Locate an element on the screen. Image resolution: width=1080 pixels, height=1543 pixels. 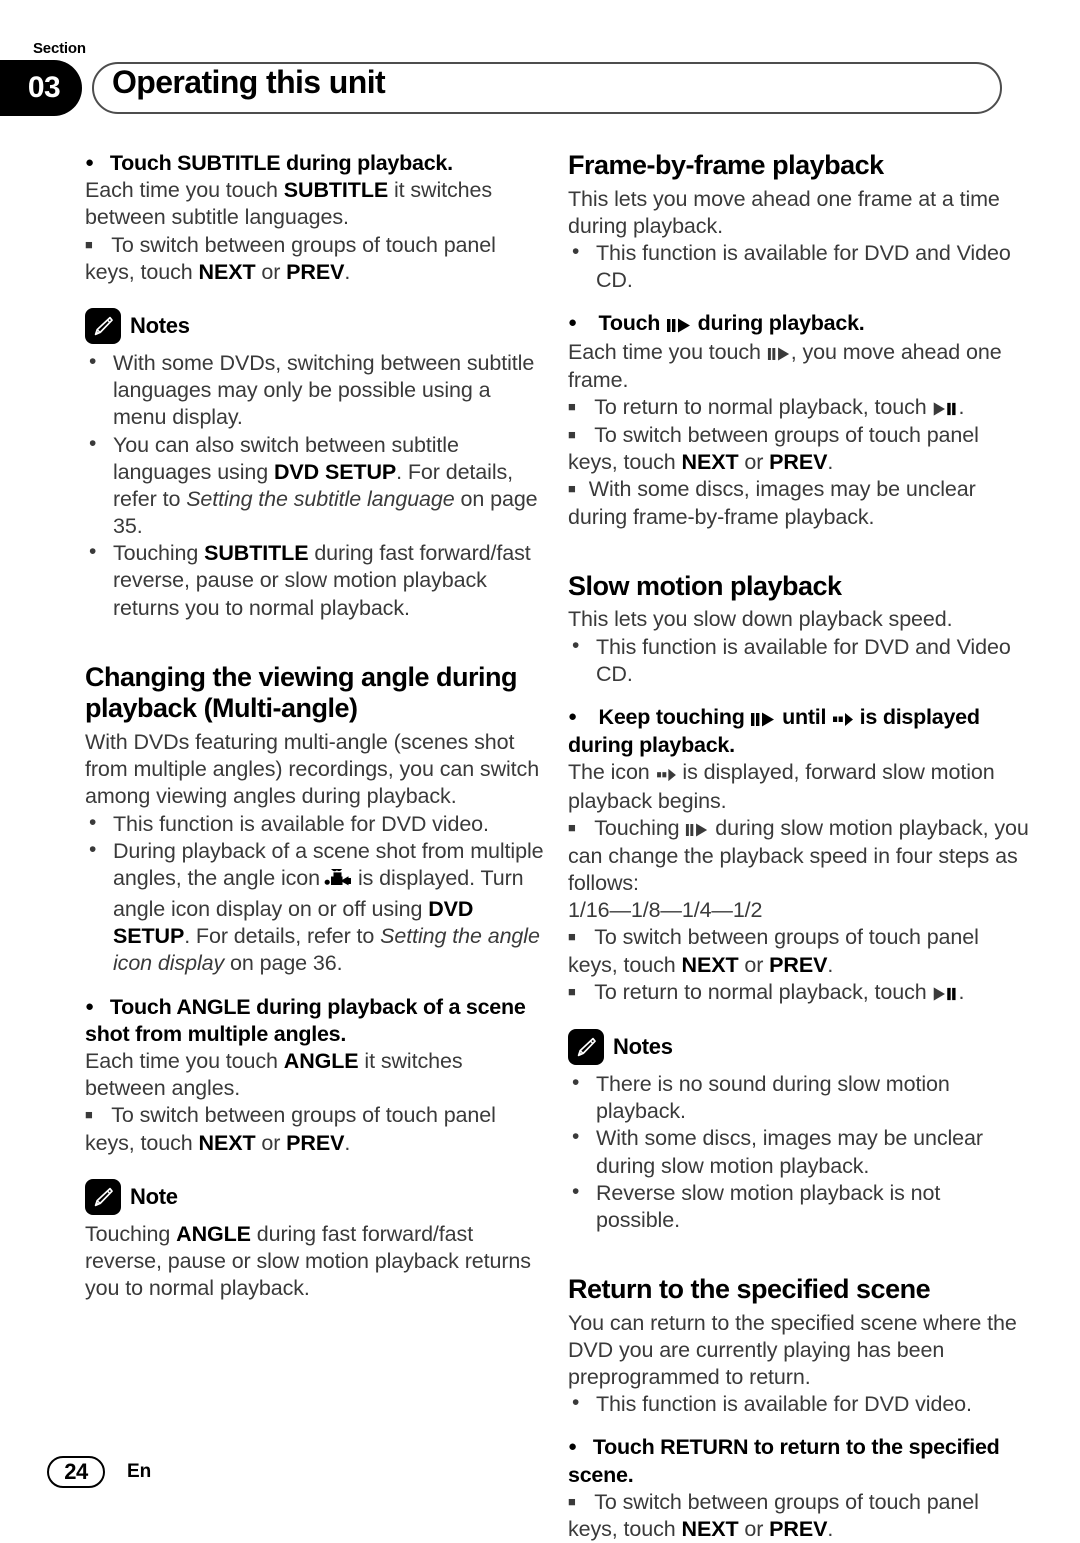
movie-camera-icon is located at coordinates (339, 879).